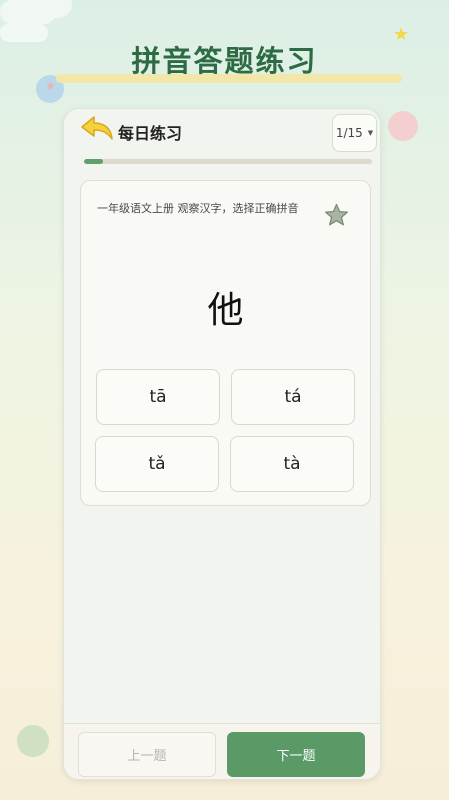 This screenshot has width=449, height=800. I want to click on header-title: 每日练习, so click(150, 133).